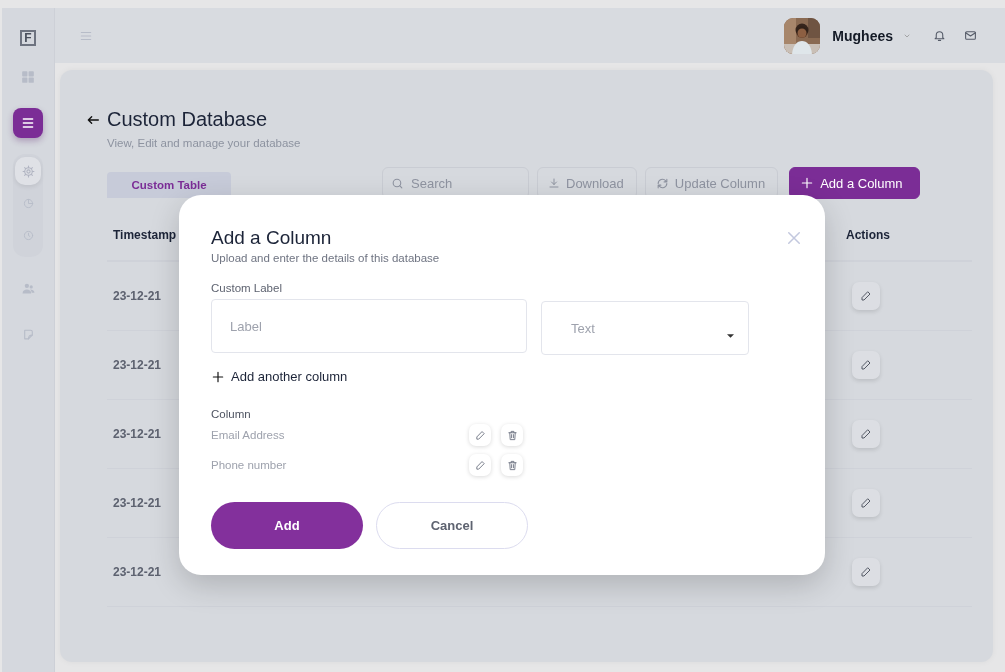  I want to click on user-name: Mughees, so click(862, 35).